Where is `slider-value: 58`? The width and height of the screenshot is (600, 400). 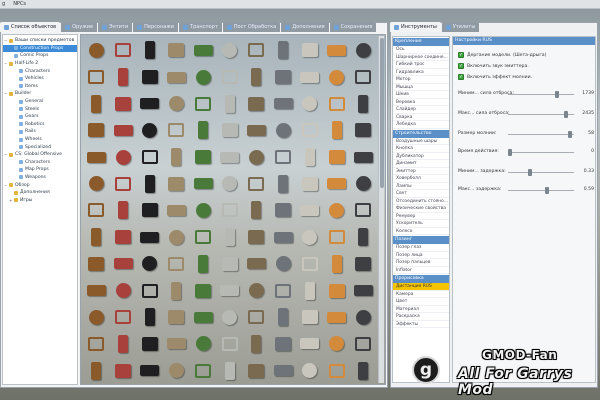 slider-value: 58 is located at coordinates (591, 133).